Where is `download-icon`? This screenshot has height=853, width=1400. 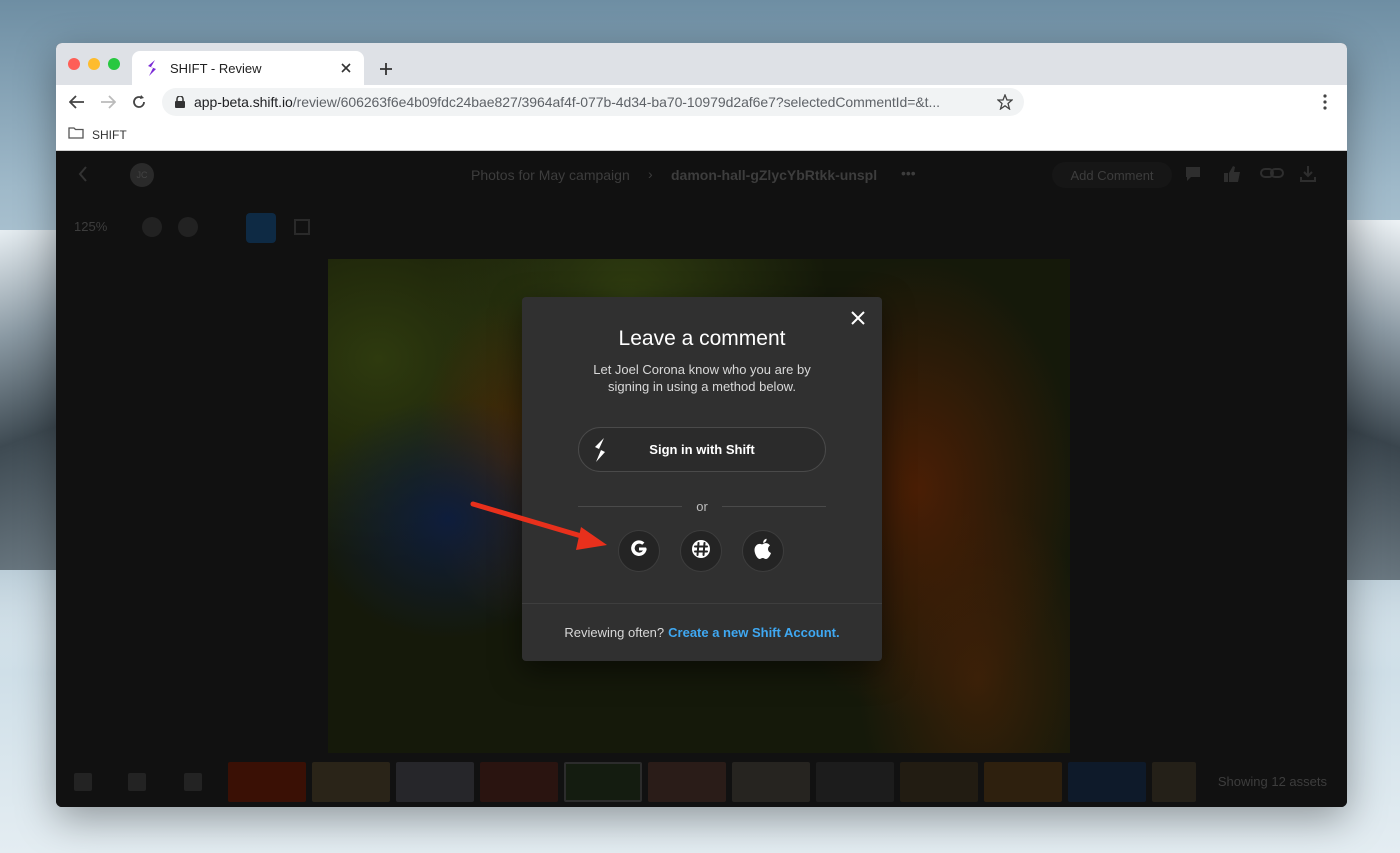
download-icon is located at coordinates (1309, 175).